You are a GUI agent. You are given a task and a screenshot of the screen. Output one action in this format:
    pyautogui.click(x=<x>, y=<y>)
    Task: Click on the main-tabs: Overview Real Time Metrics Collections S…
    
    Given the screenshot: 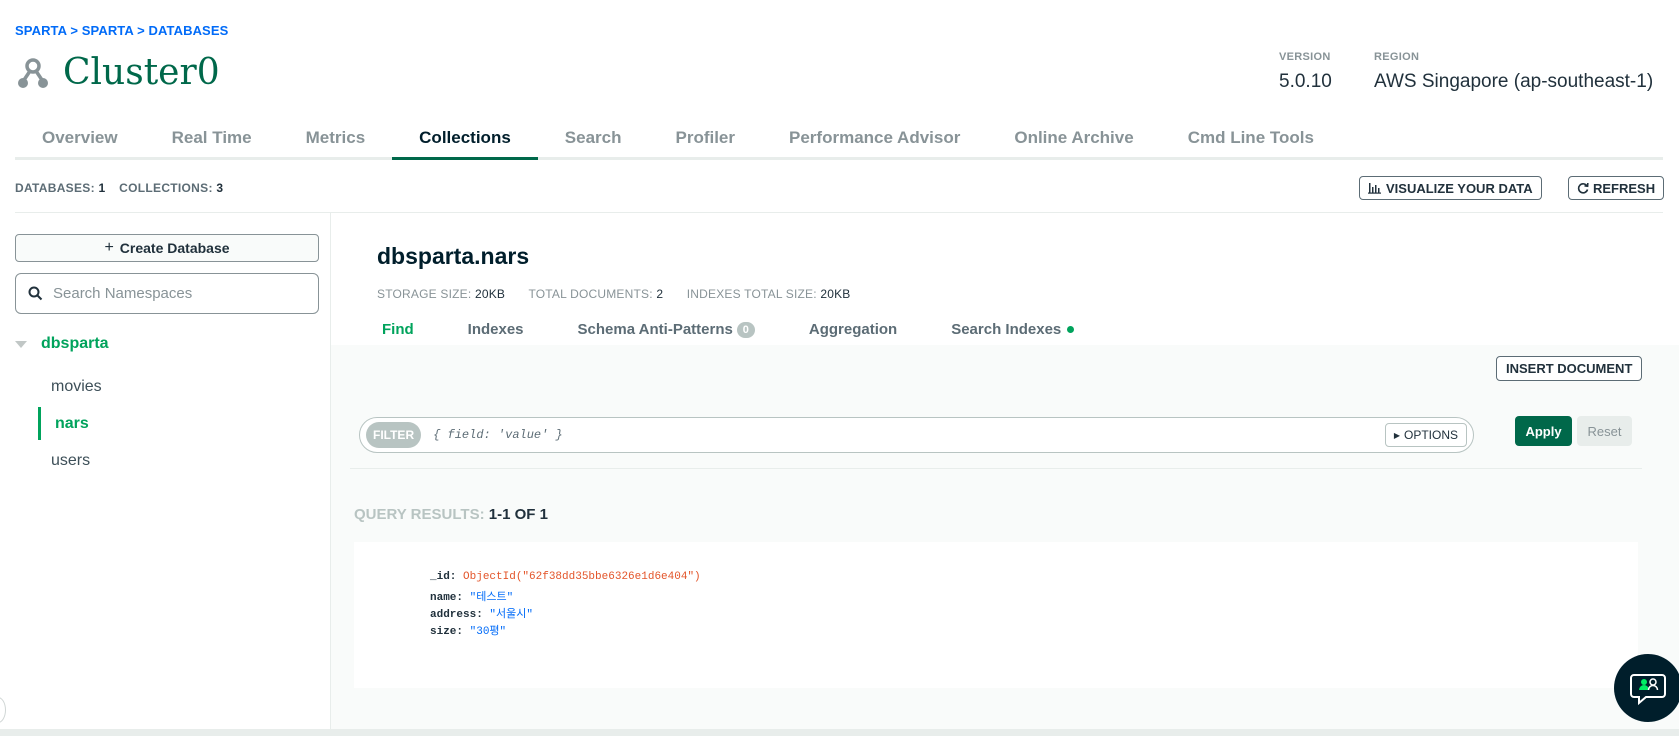 What is the action you would take?
    pyautogui.click(x=839, y=139)
    